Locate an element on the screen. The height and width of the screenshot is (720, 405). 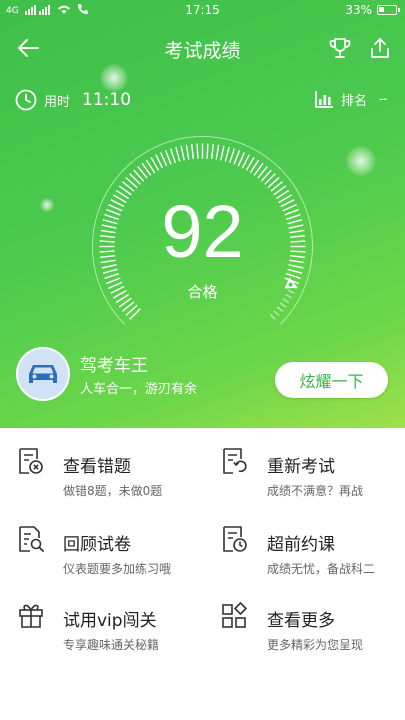
battery-percent: 33% is located at coordinates (358, 10).